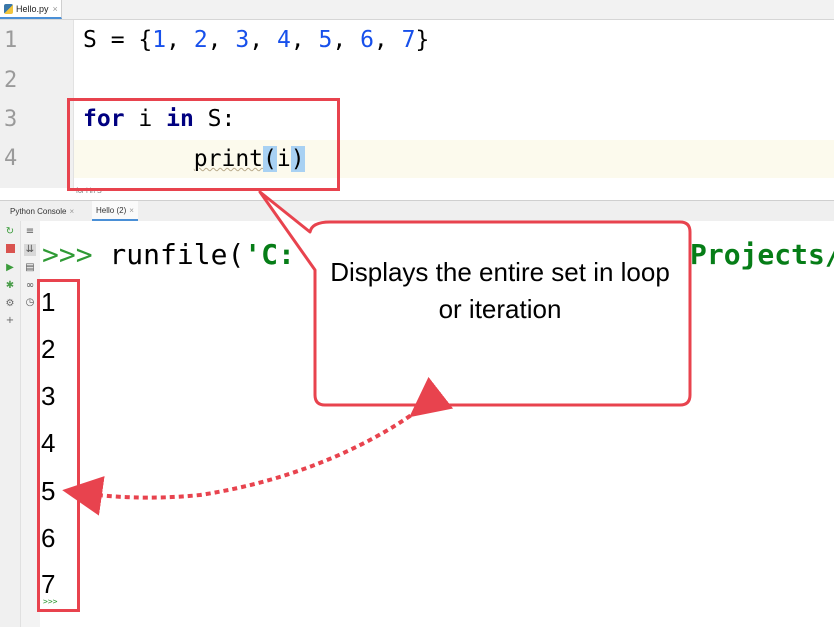 This screenshot has height=627, width=834. What do you see at coordinates (762, 254) in the screenshot?
I see `console-string-tail: Projects/` at bounding box center [762, 254].